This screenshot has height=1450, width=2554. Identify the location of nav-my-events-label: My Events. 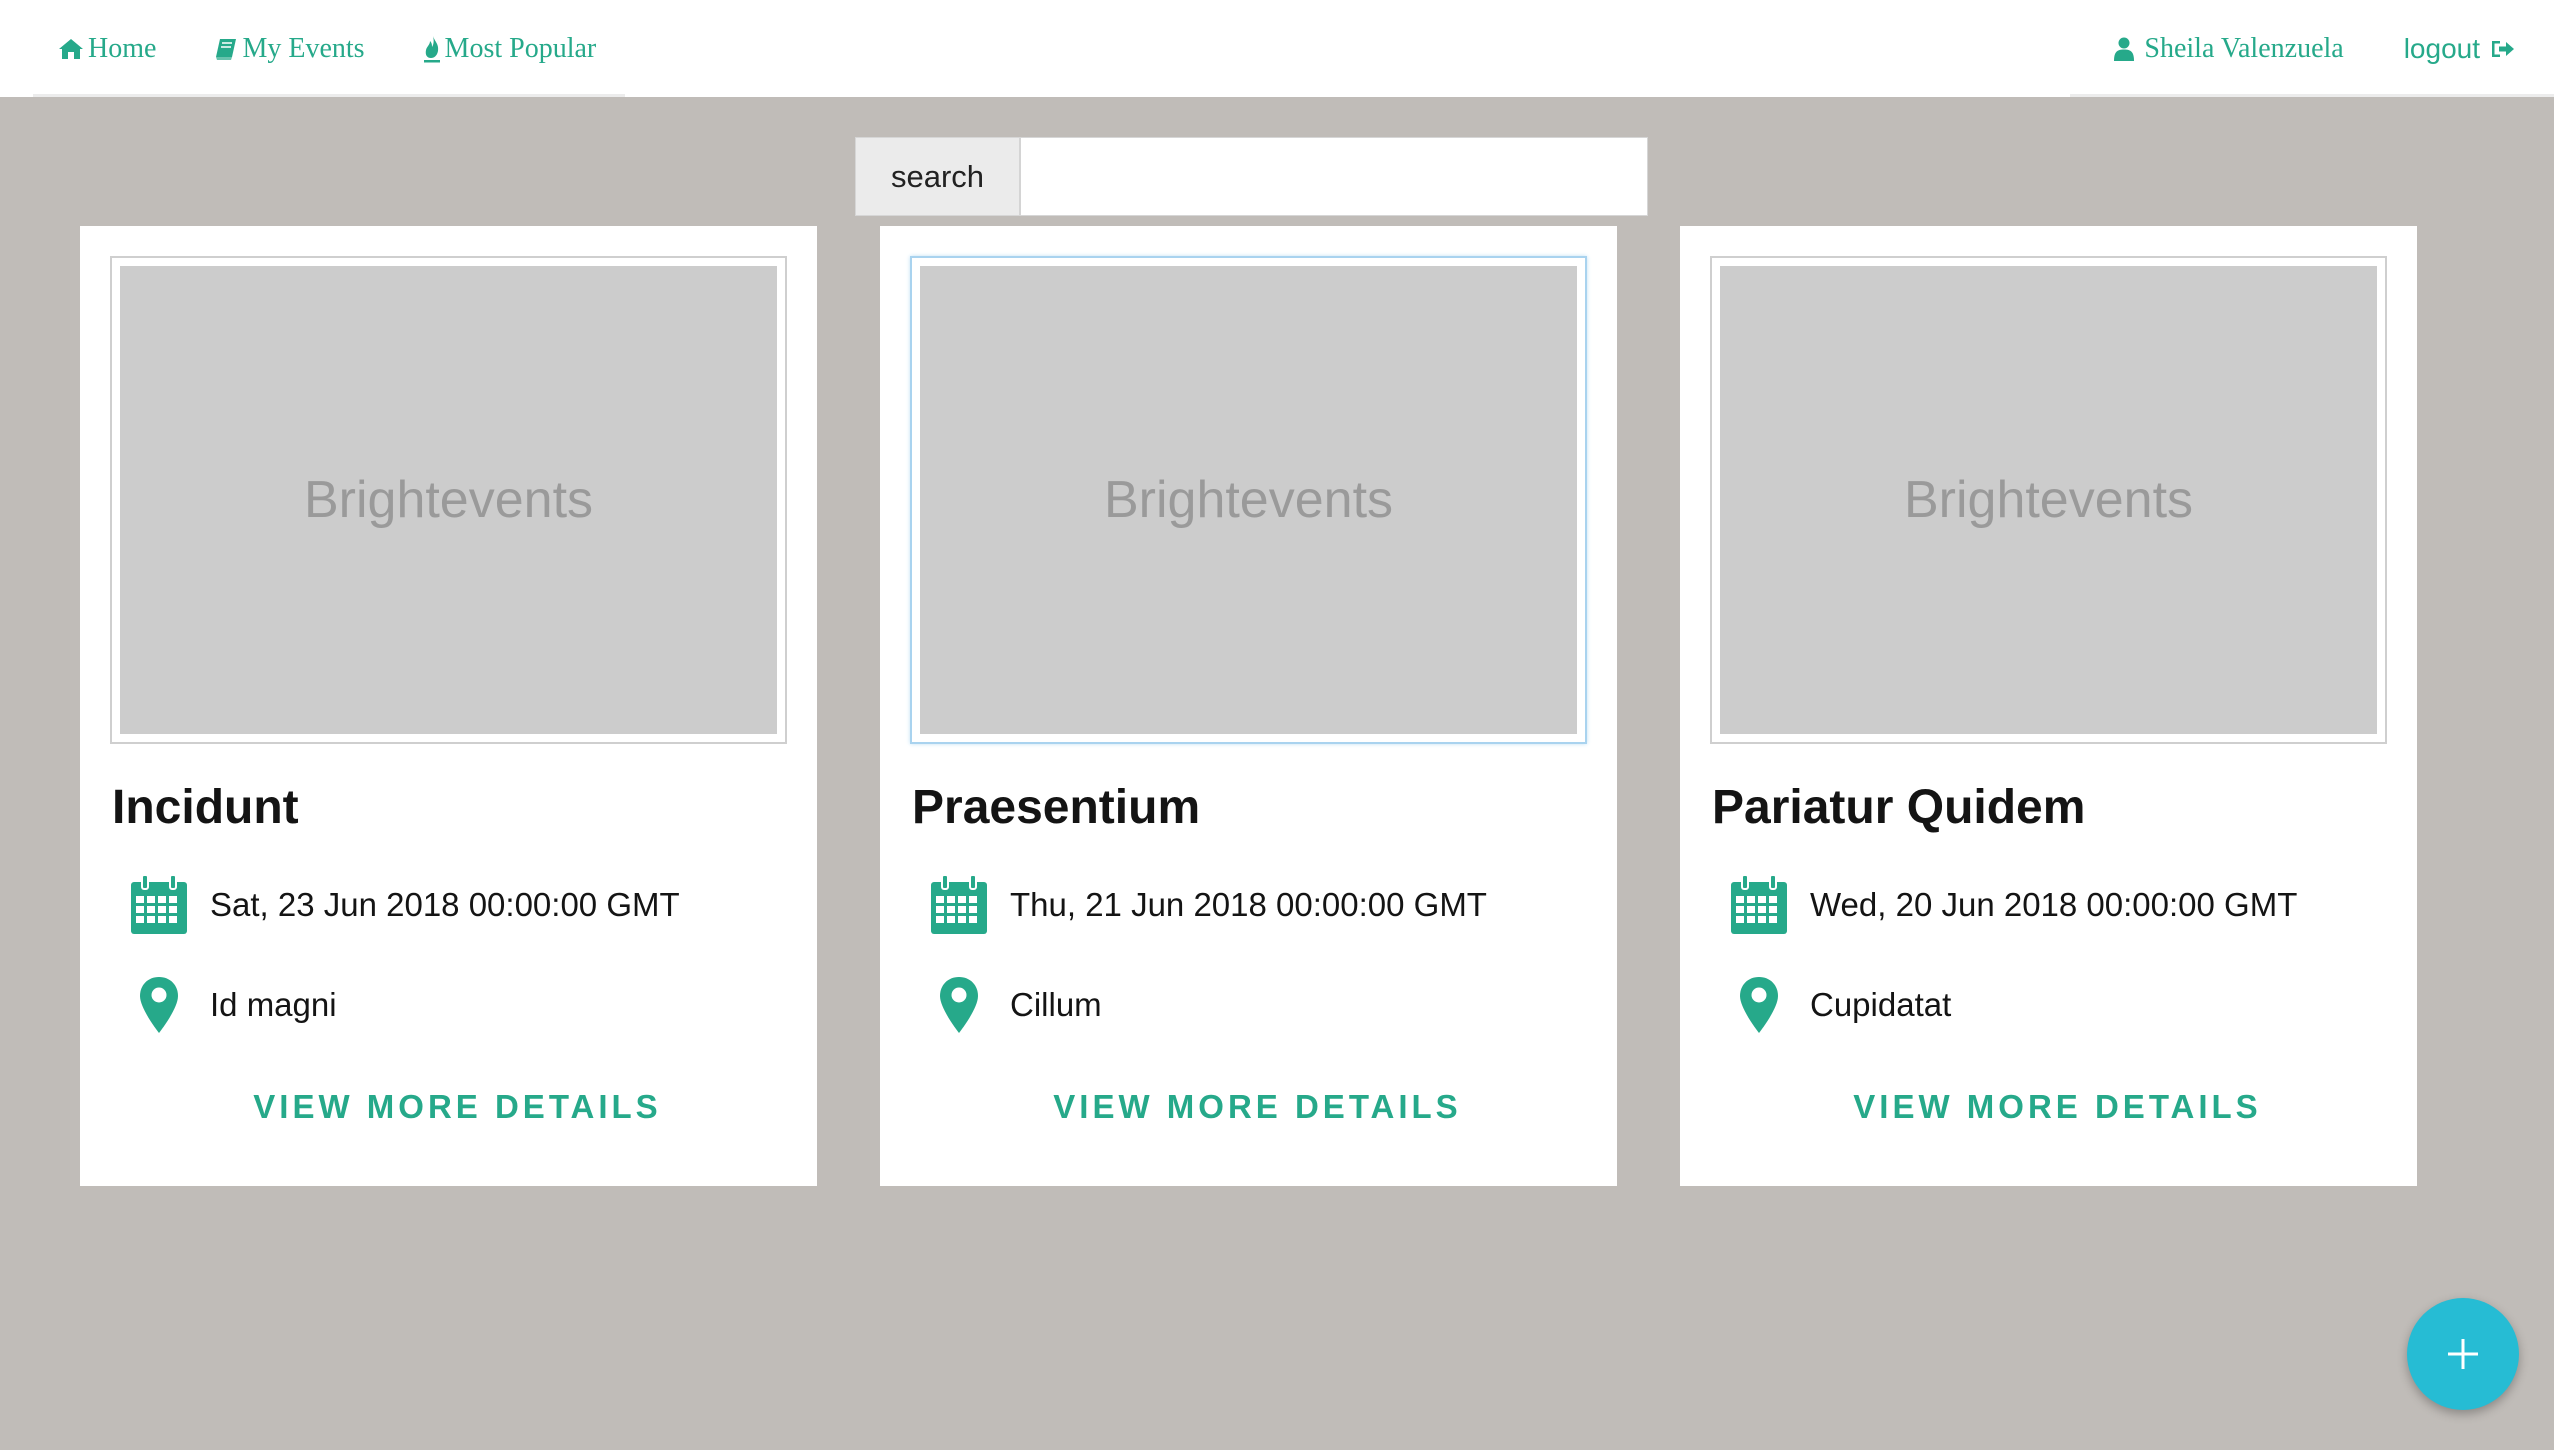
(303, 48).